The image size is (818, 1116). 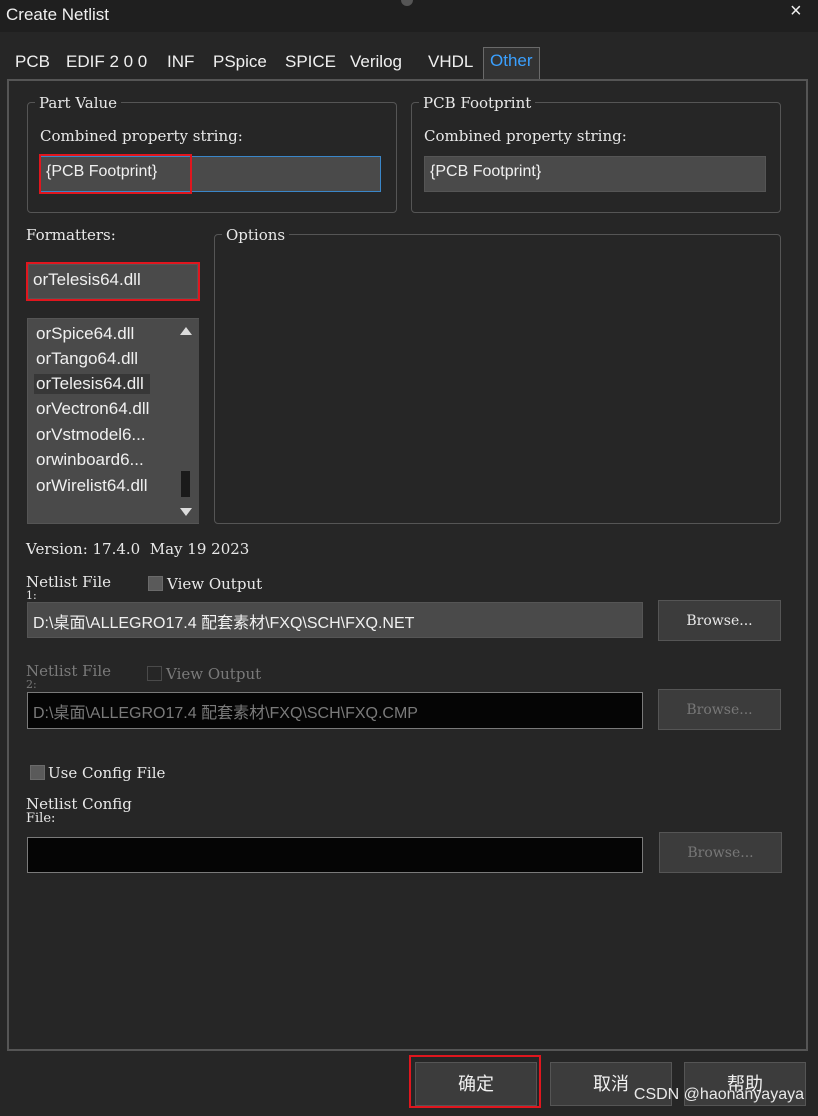 I want to click on tab-inf: INF, so click(x=180, y=64).